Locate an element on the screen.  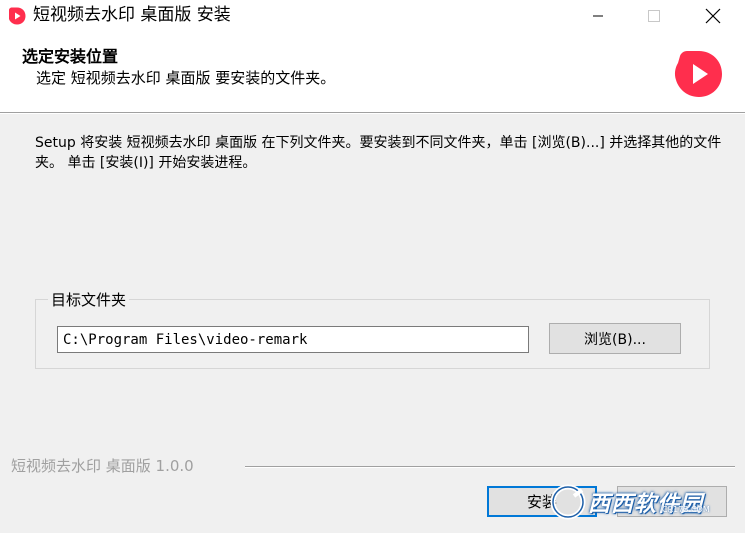
close-icon is located at coordinates (713, 15).